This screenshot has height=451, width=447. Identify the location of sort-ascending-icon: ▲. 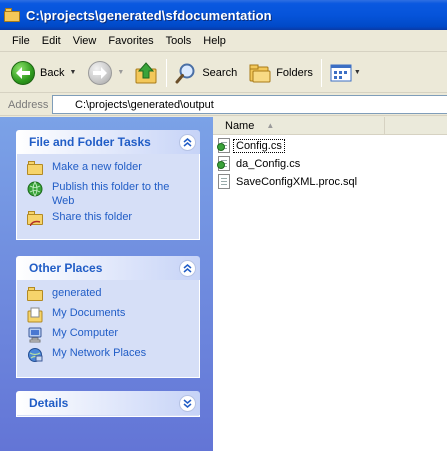
(270, 125).